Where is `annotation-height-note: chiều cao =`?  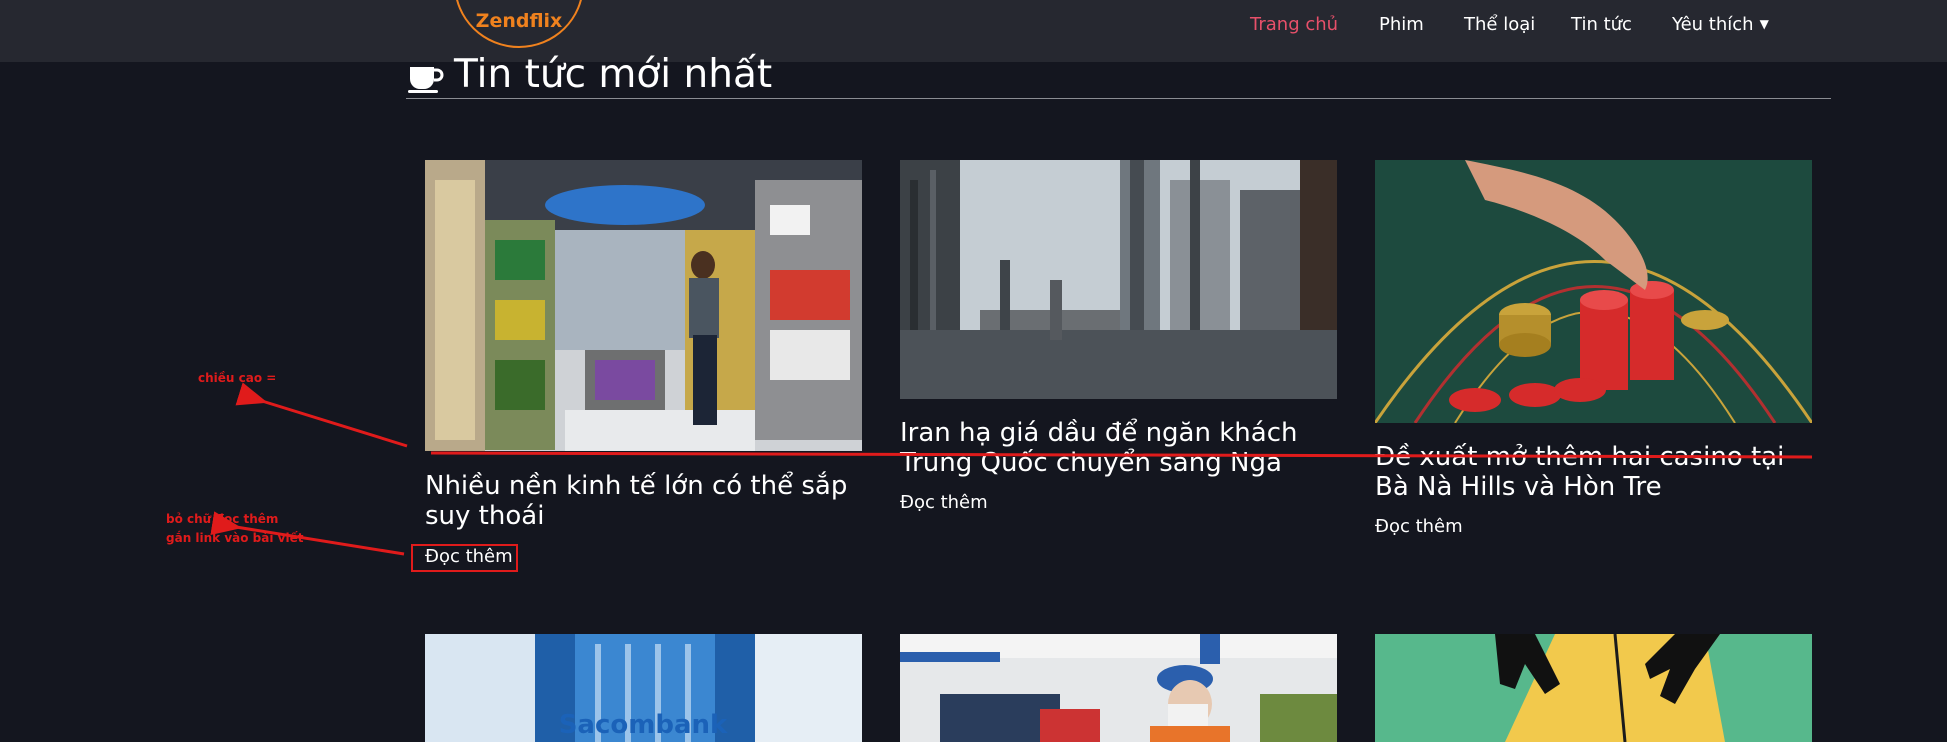
annotation-height-note: chiều cao = is located at coordinates (237, 378).